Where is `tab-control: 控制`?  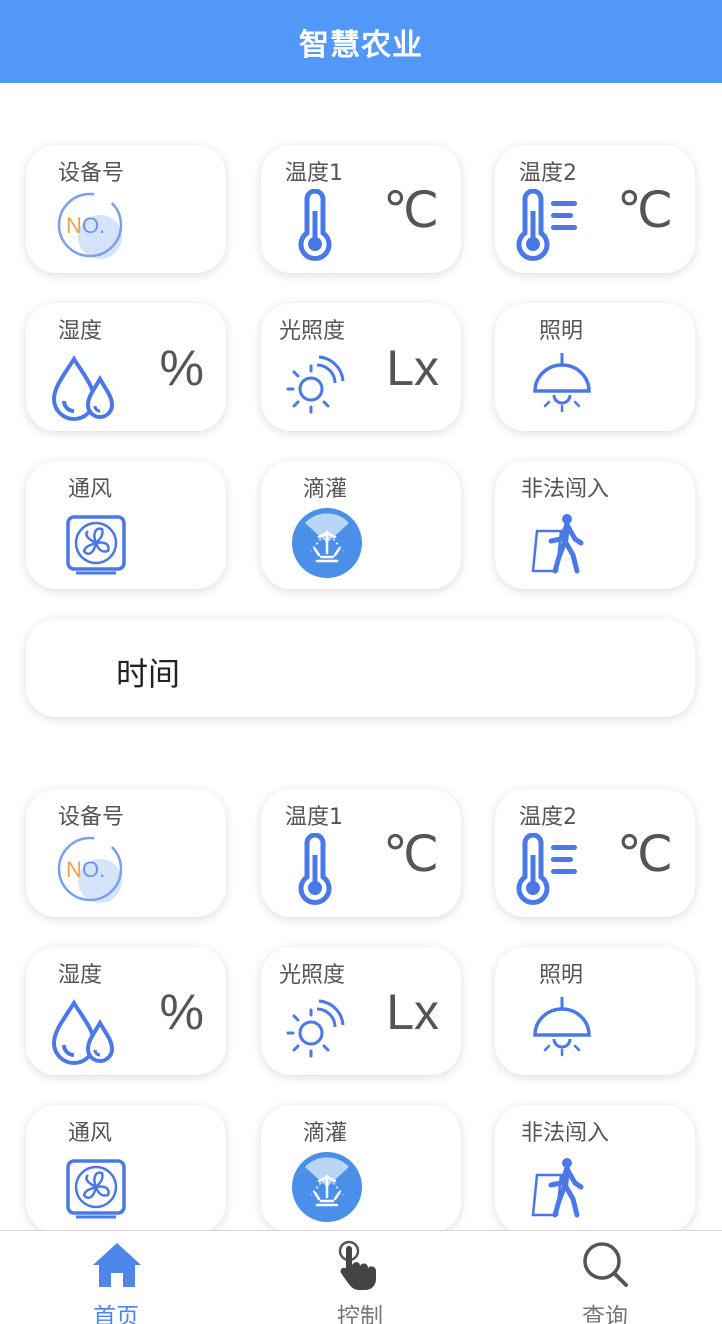 tab-control: 控制 is located at coordinates (360, 1277).